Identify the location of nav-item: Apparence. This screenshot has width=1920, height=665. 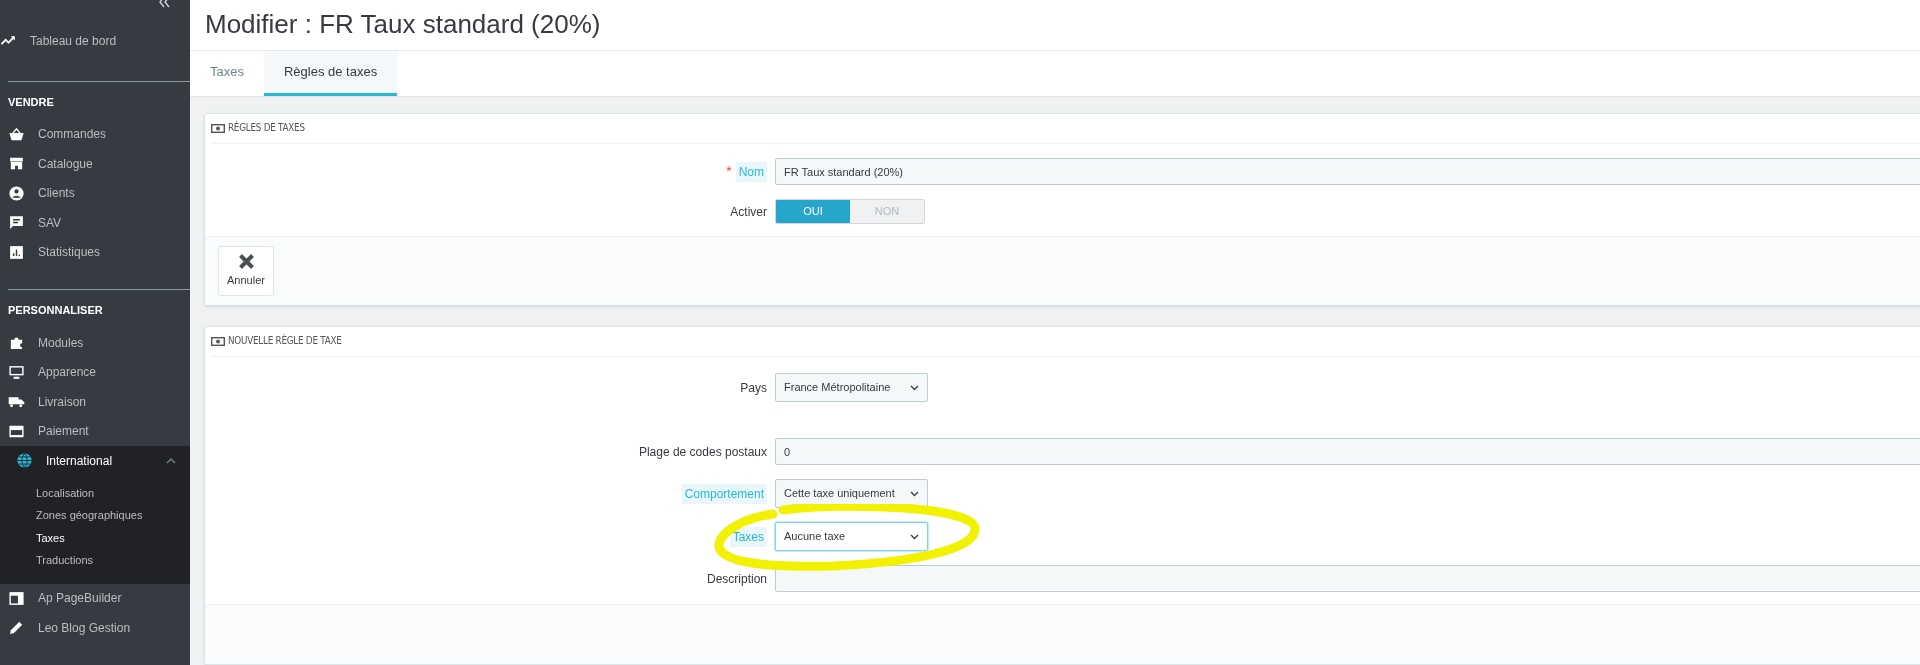
(99, 372).